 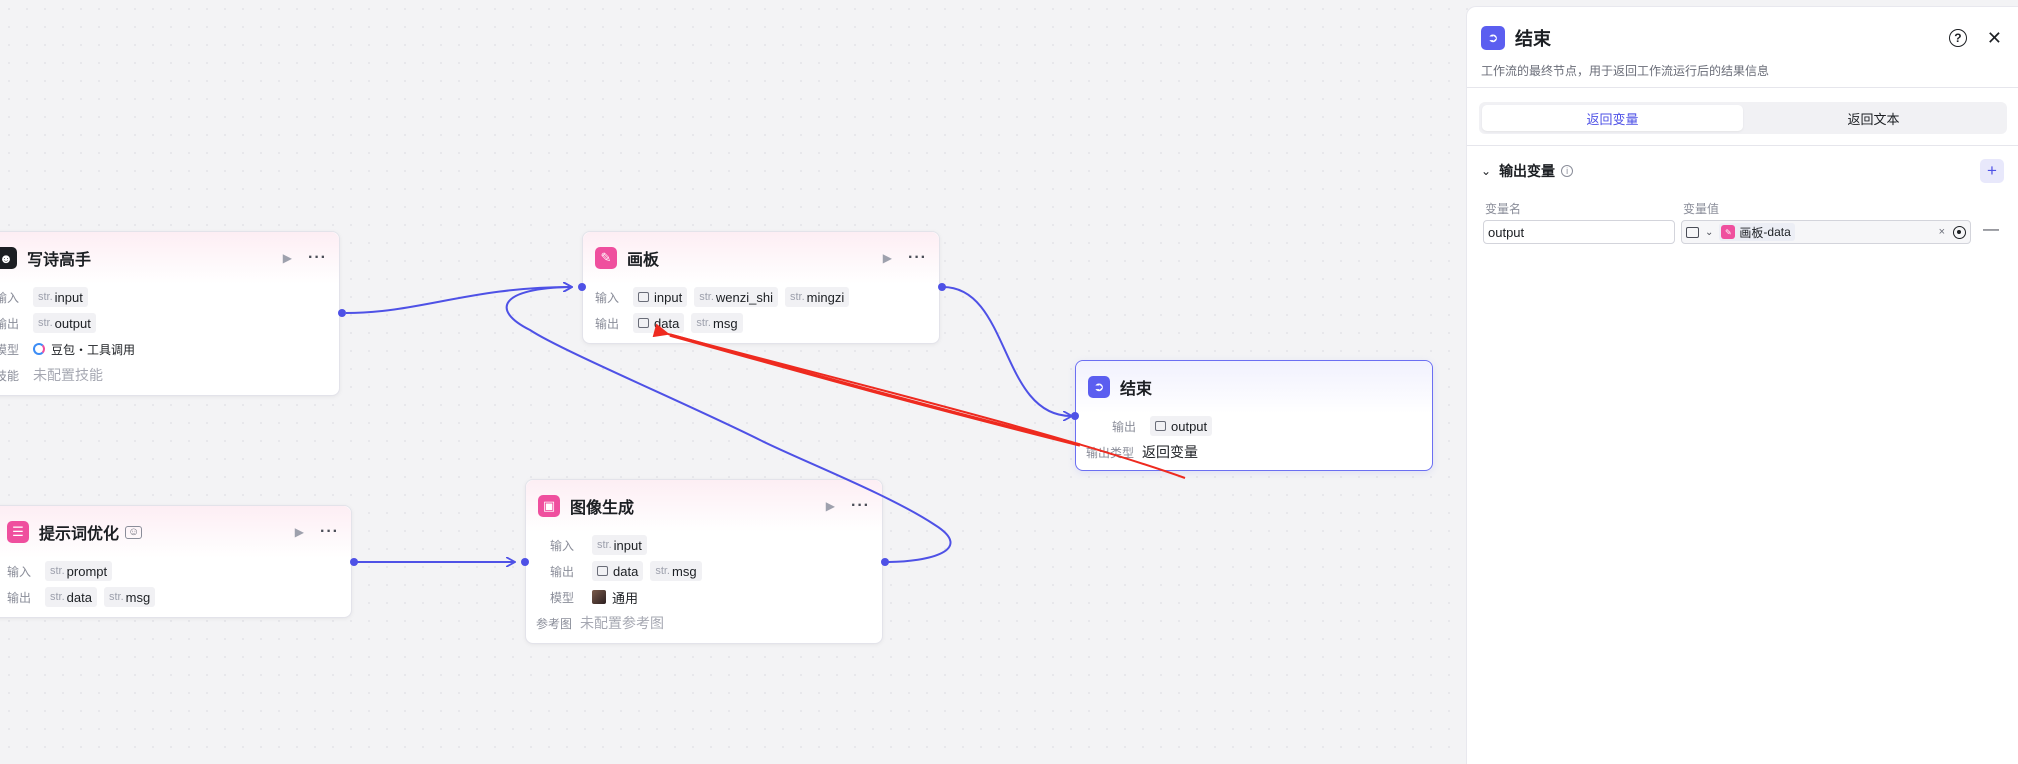 I want to click on reference-label: 参考图, so click(x=554, y=623).